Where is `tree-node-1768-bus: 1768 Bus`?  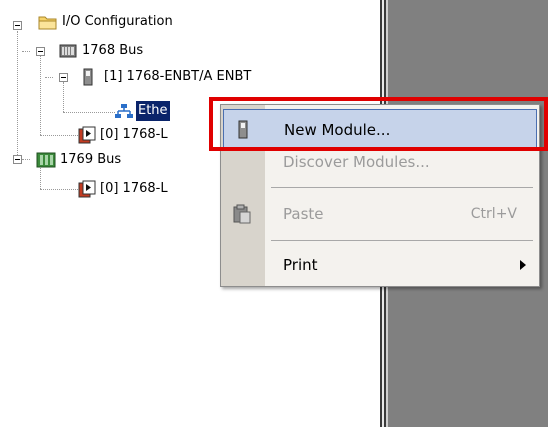
tree-node-1768-bus: 1768 Bus is located at coordinates (110, 51).